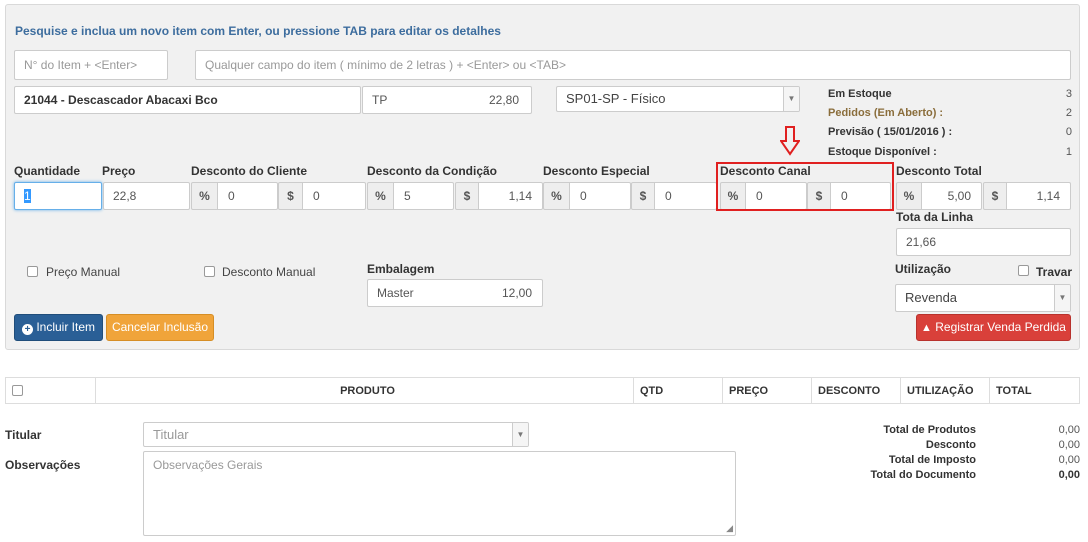  Describe the element at coordinates (882, 152) in the screenshot. I see `disponivel-label: Estoque Disponível :` at that location.